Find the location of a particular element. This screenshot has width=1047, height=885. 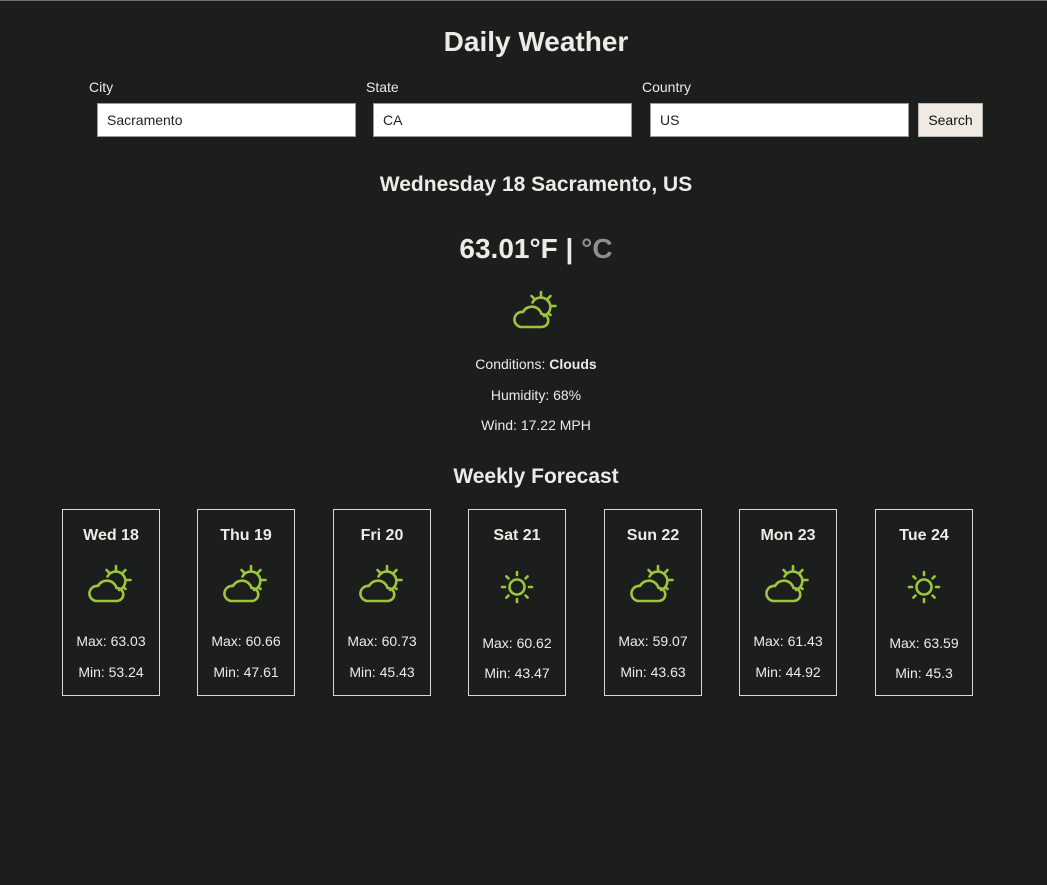

forecast-day-name: Thu 19 is located at coordinates (246, 535).